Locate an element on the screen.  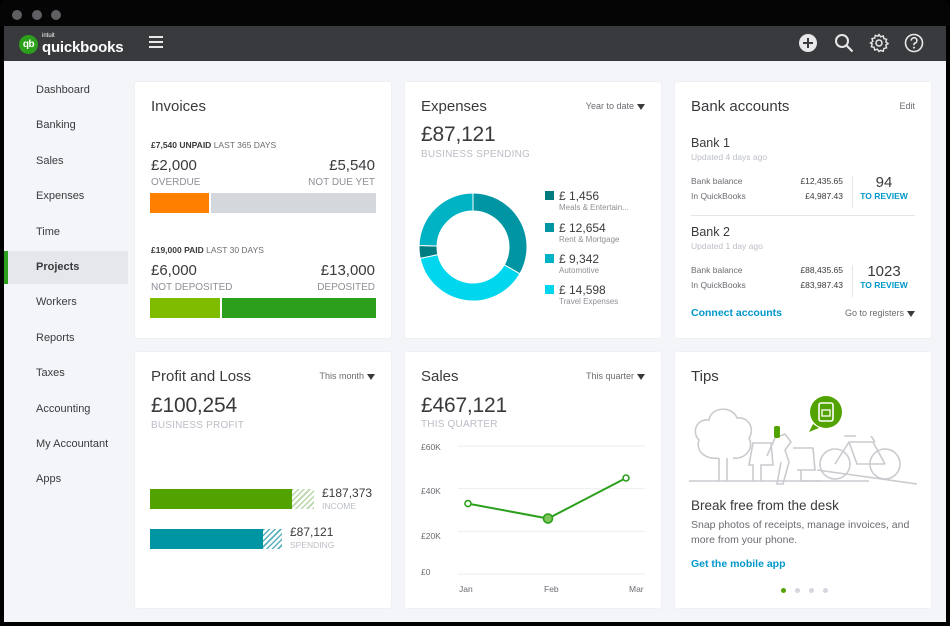
gear-icon is located at coordinates (879, 43).